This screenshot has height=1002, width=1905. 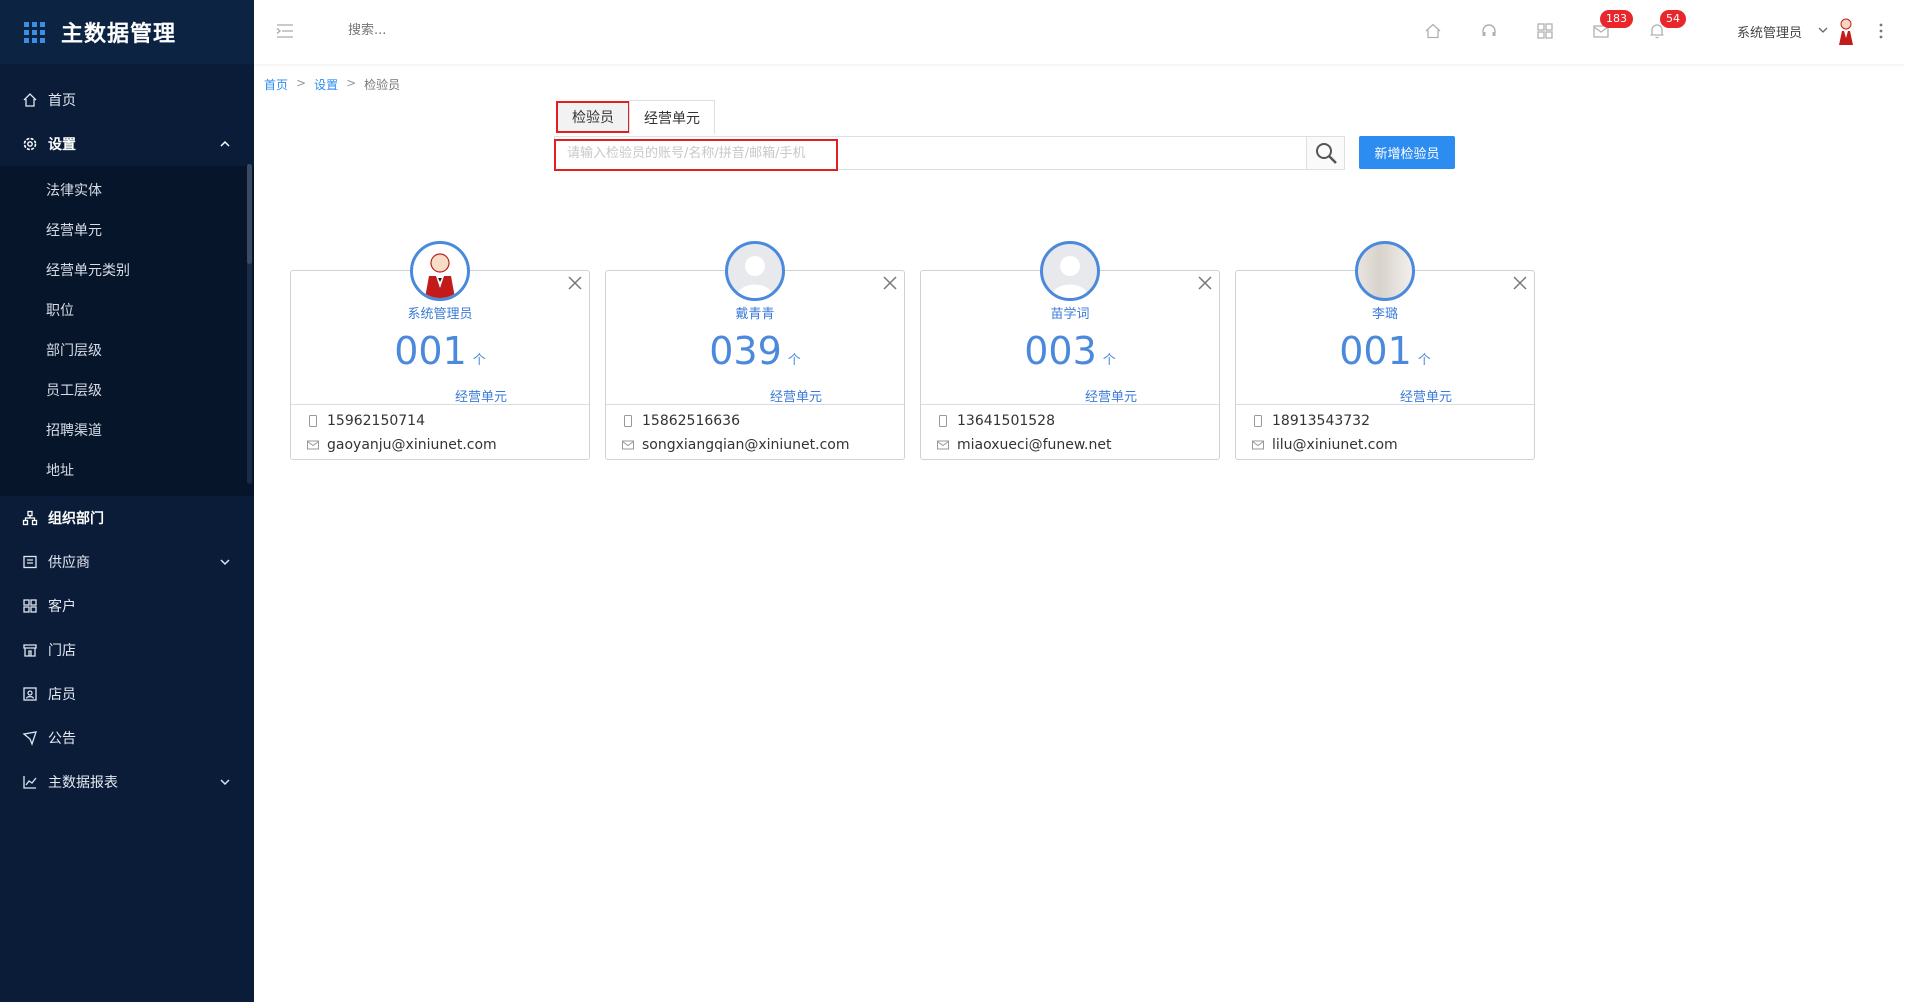 I want to click on sidebar-item-settings: 设置, so click(x=127, y=144).